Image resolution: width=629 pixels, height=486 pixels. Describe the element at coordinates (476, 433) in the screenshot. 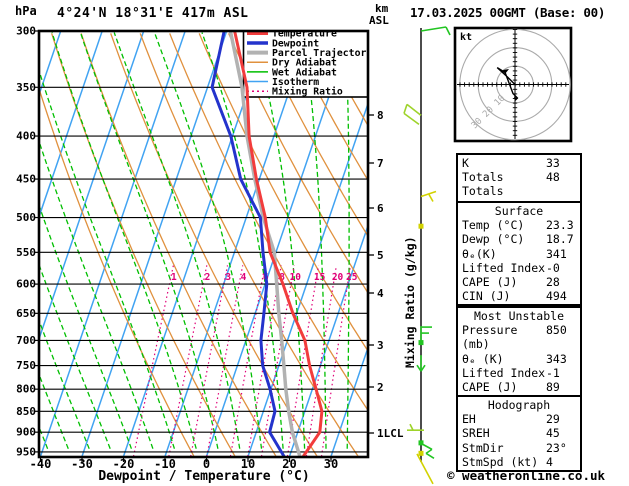

I see `row-label: SREH` at that location.